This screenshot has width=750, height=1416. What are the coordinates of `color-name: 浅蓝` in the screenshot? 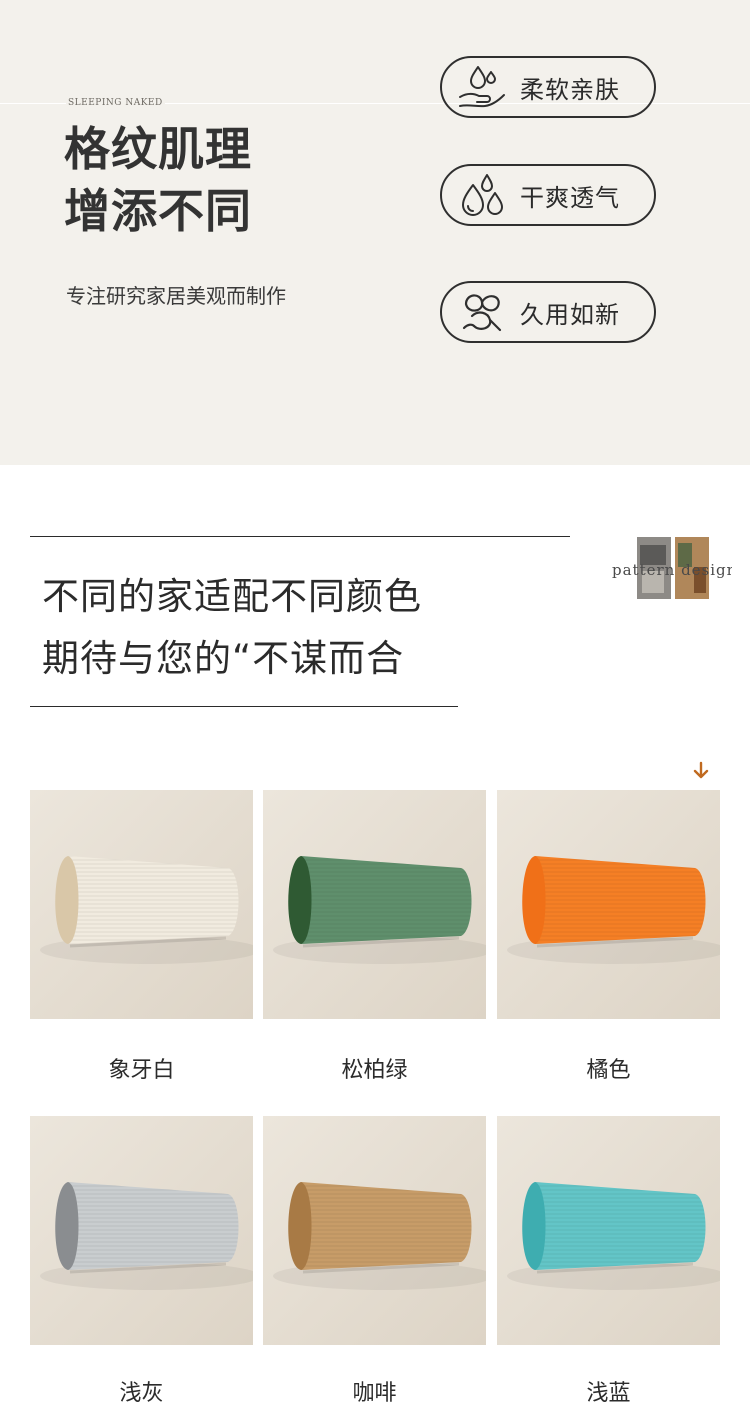 It's located at (608, 1393).